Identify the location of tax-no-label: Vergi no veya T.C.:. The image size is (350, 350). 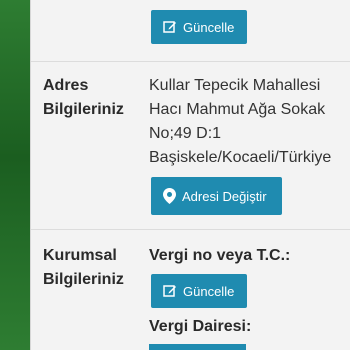
(220, 255).